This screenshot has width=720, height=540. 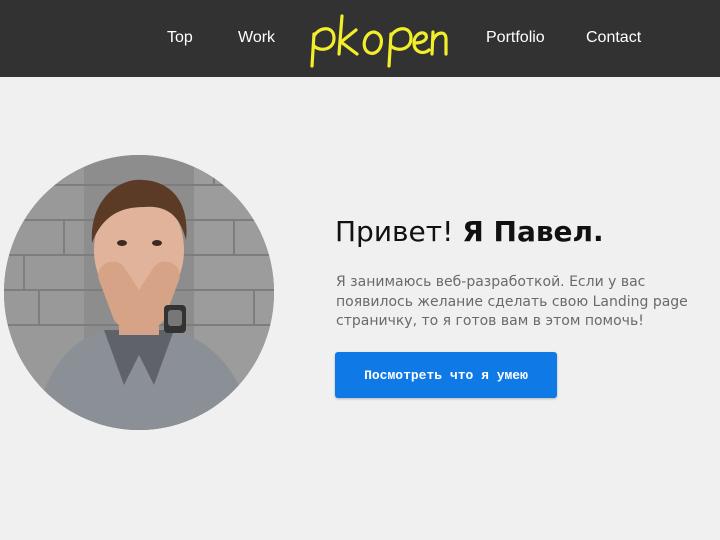 What do you see at coordinates (380, 40) in the screenshot?
I see `logo` at bounding box center [380, 40].